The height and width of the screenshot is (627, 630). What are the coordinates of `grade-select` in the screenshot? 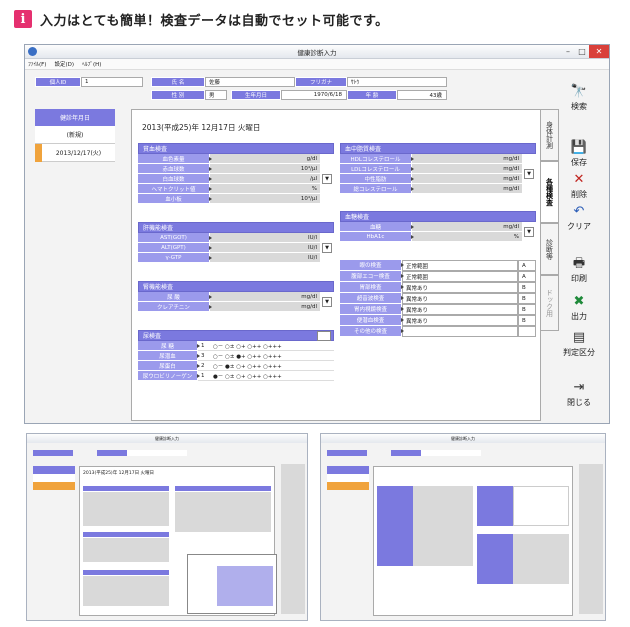 It's located at (527, 331).